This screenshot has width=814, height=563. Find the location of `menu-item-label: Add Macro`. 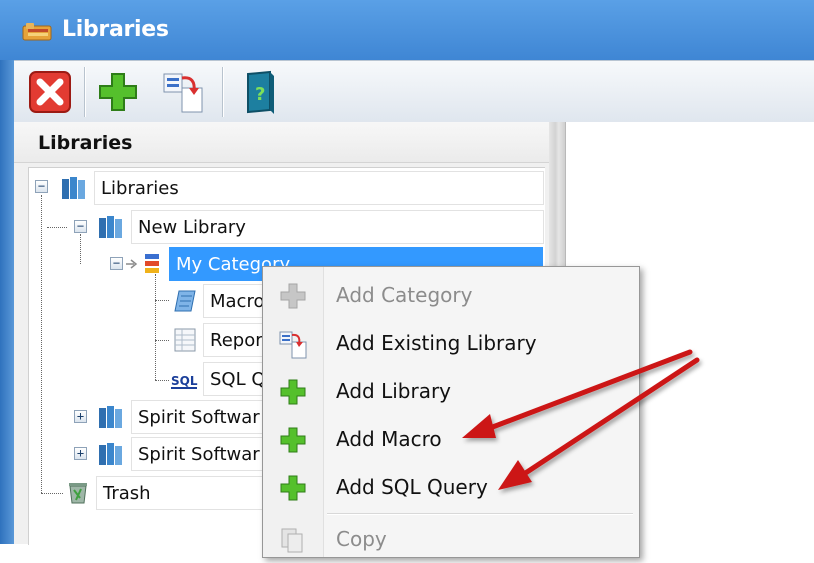

menu-item-label: Add Macro is located at coordinates (389, 439).